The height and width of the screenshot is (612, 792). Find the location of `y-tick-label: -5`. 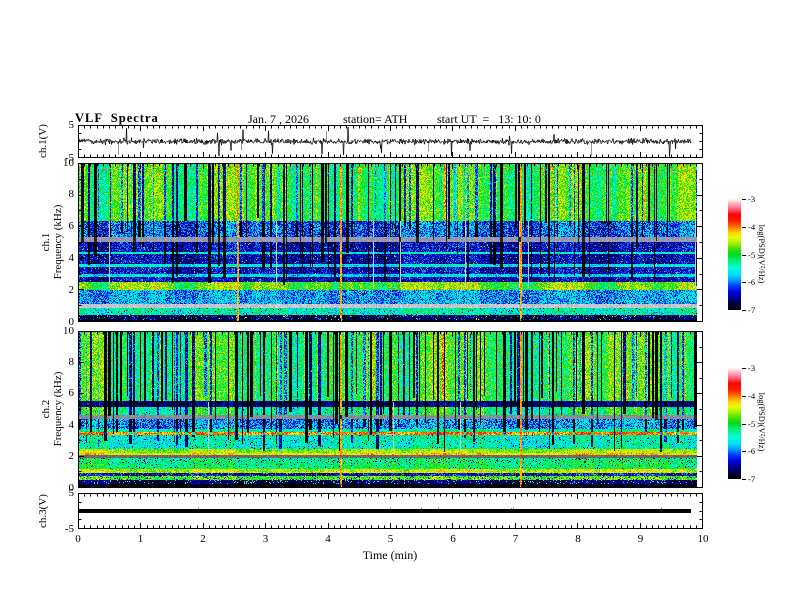

y-tick-label: -5 is located at coordinates (69, 528).